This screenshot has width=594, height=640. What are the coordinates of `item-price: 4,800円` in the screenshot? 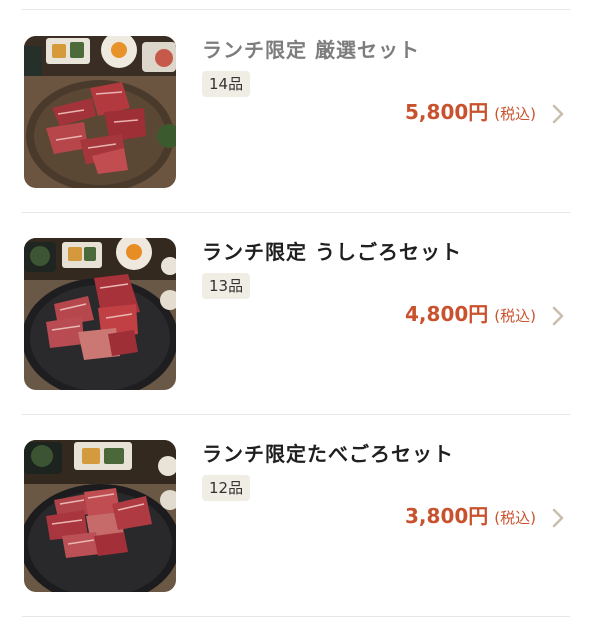 It's located at (447, 314).